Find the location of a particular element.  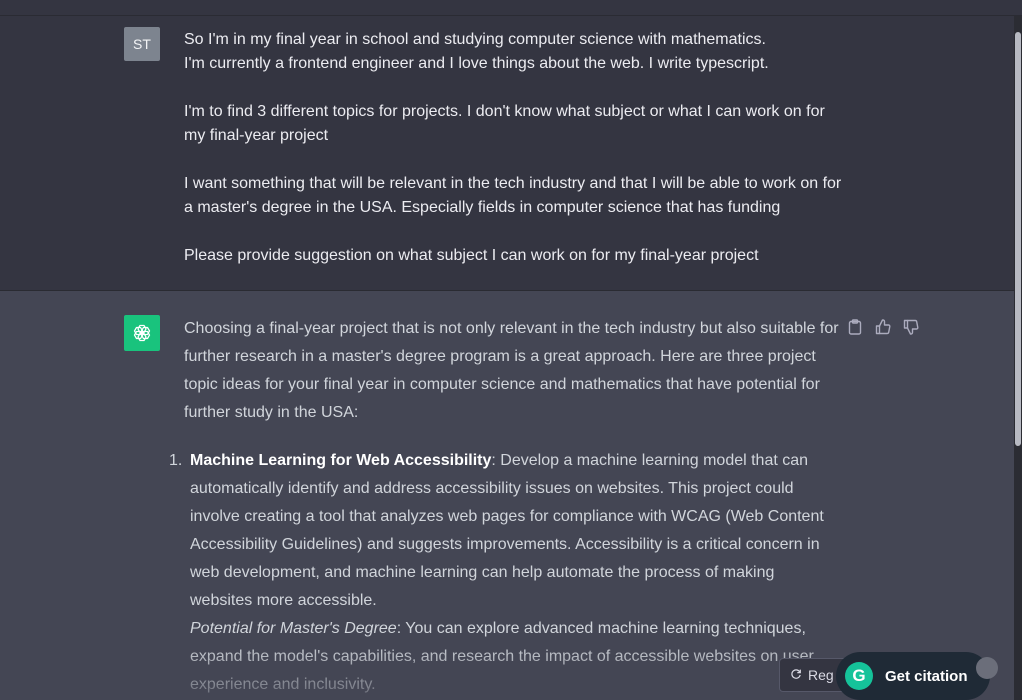

clipboard-icon is located at coordinates (855, 327).